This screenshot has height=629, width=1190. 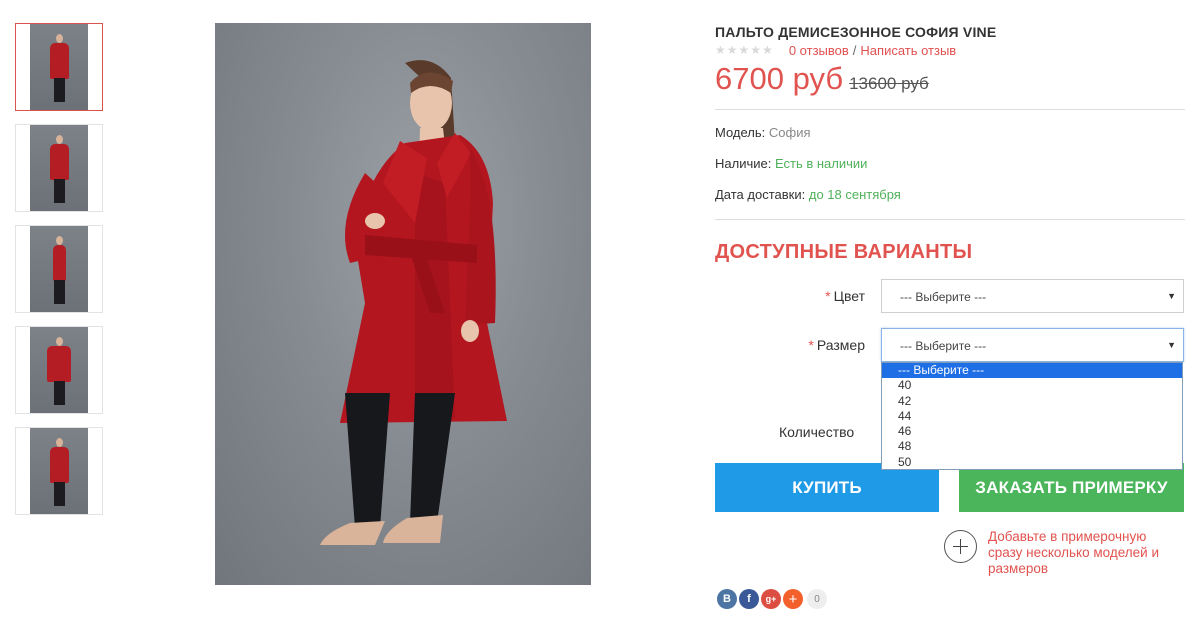 What do you see at coordinates (844, 252) in the screenshot?
I see `variants-title: Доступные варианты` at bounding box center [844, 252].